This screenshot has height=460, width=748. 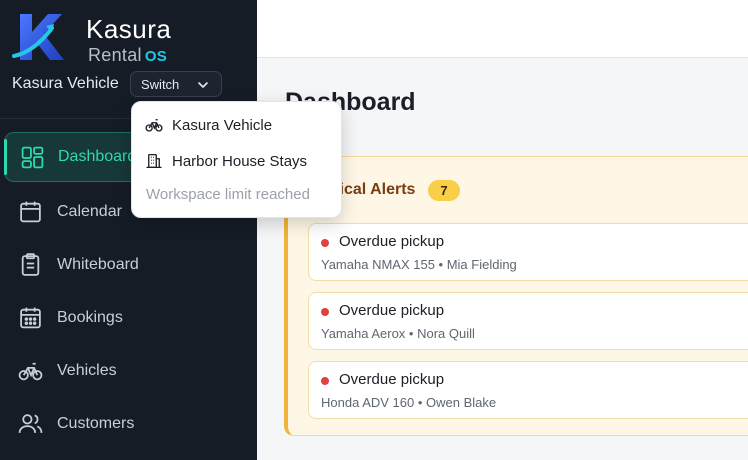 I want to click on sidebar-item-label: Dashboard, so click(x=97, y=156).